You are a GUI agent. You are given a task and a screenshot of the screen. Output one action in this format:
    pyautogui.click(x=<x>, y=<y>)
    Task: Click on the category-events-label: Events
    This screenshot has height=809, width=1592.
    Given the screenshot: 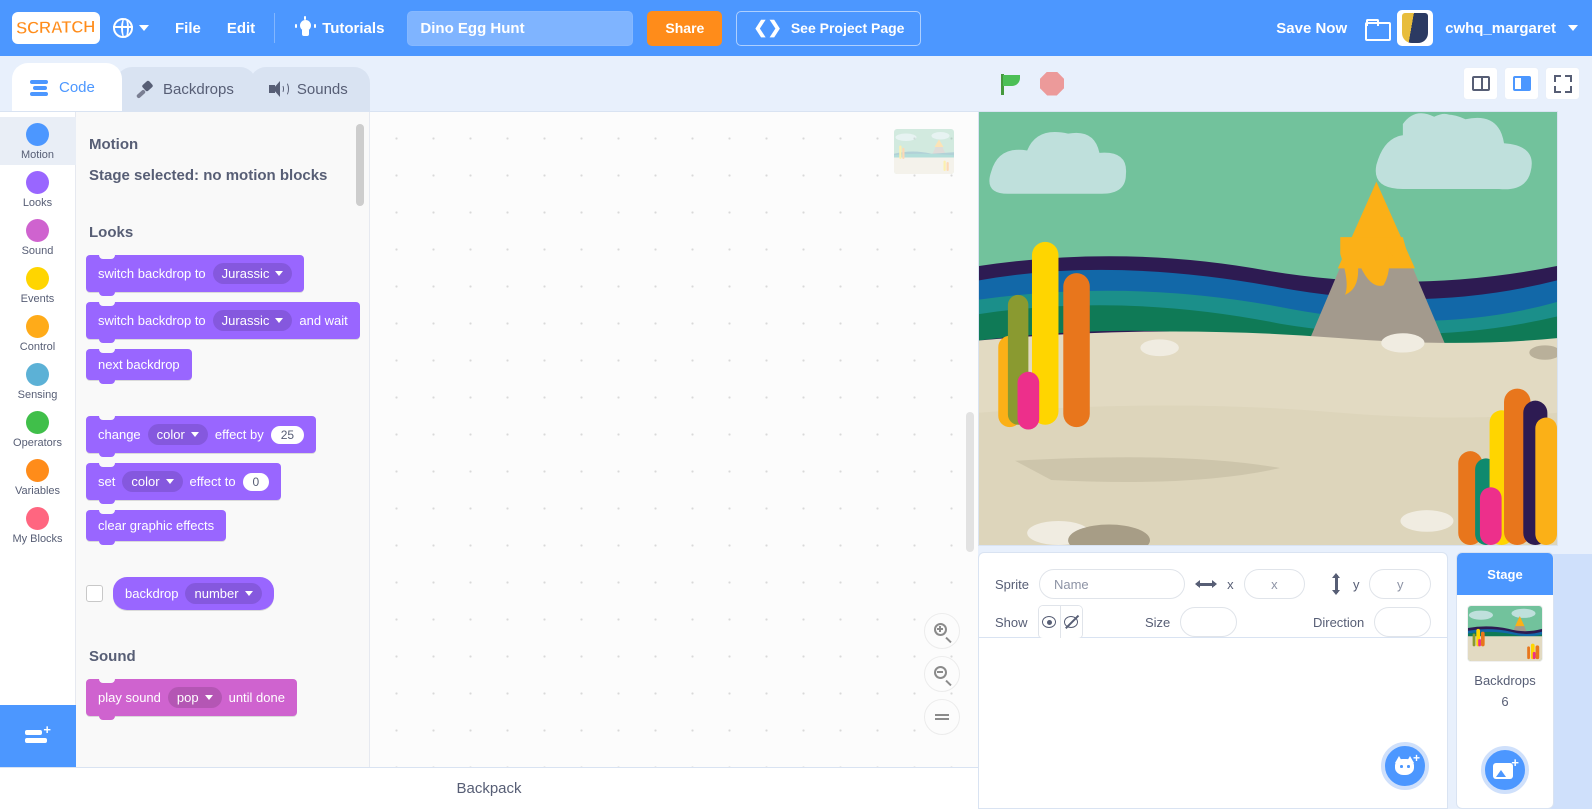 What is the action you would take?
    pyautogui.click(x=37, y=299)
    